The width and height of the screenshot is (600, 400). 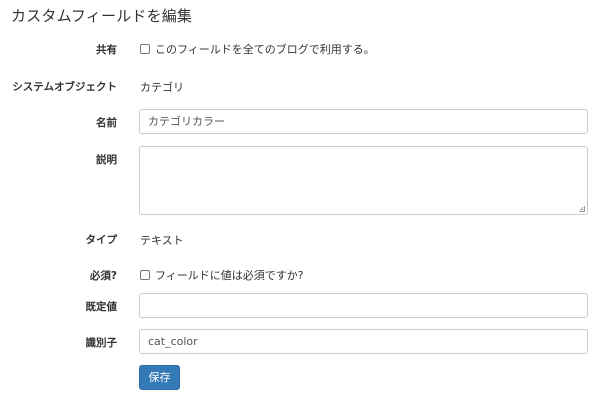 I want to click on required-checkbox, so click(x=145, y=275).